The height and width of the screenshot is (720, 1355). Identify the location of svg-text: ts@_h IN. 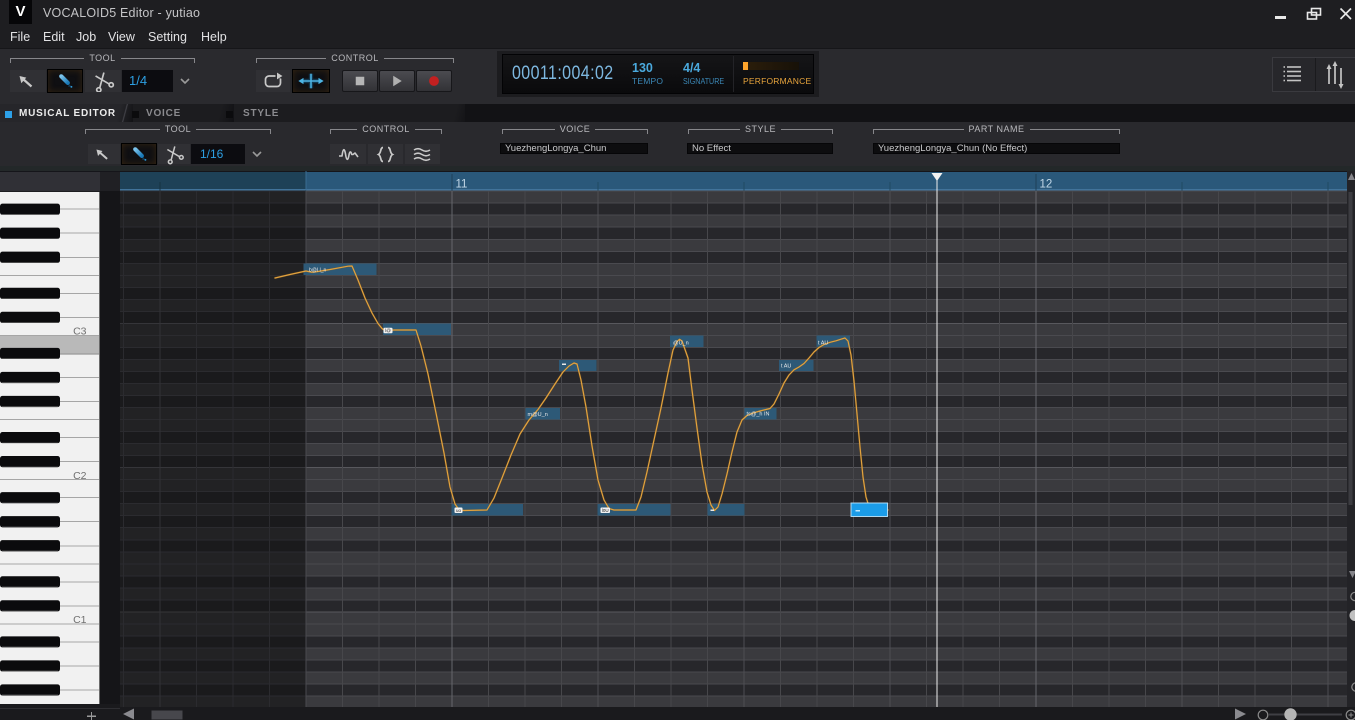
(758, 415).